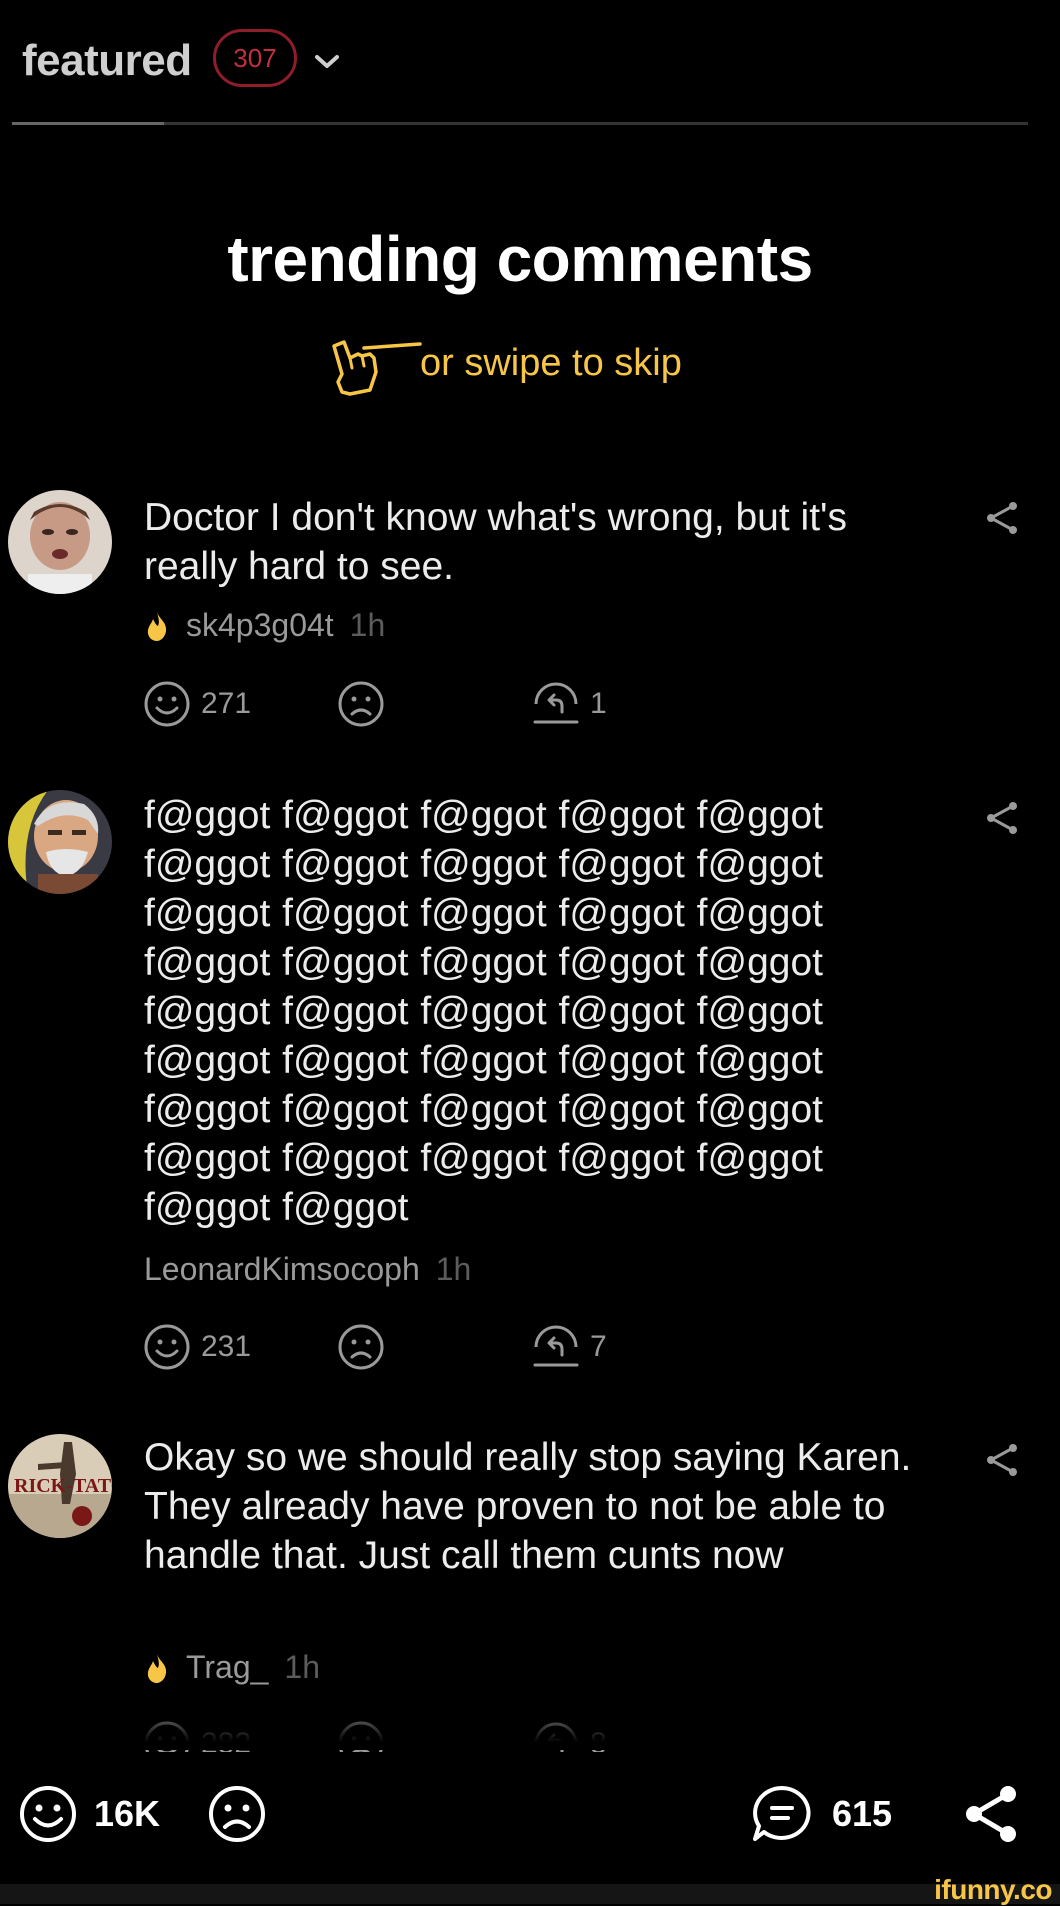 The height and width of the screenshot is (1906, 1060). Describe the element at coordinates (520, 259) in the screenshot. I see `trending-comments-title: trending comments` at that location.